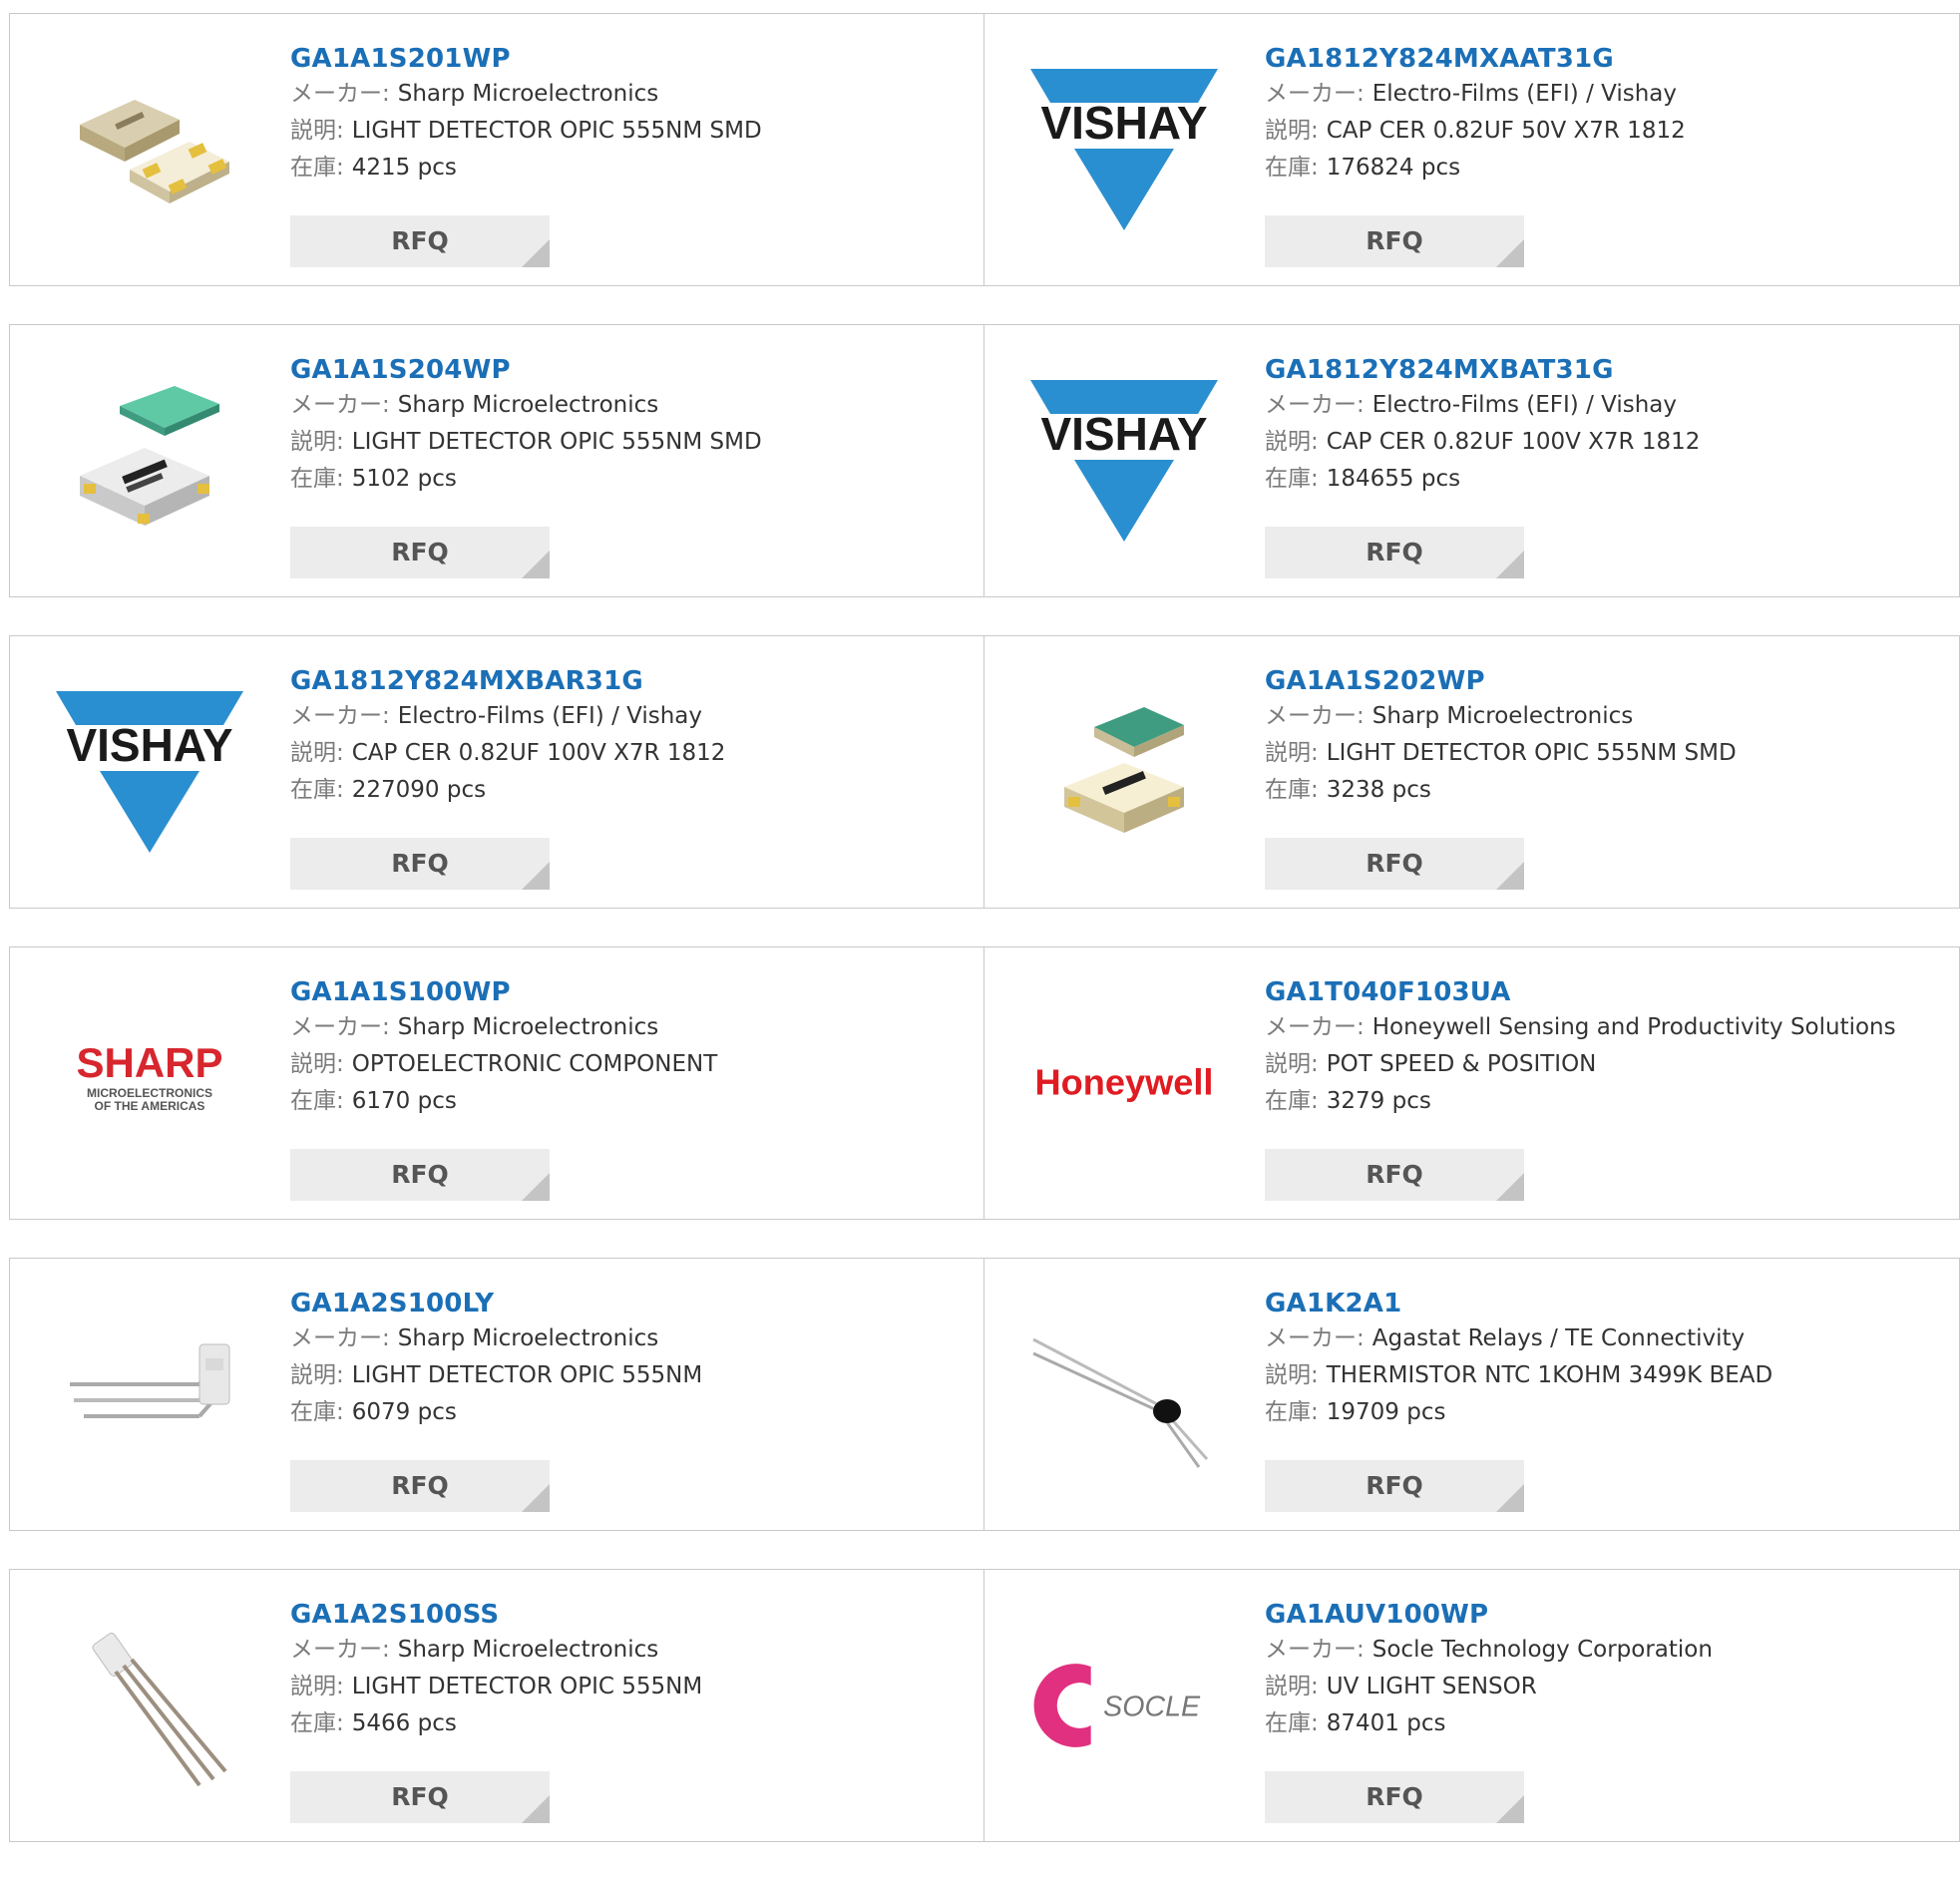 The width and height of the screenshot is (1960, 1880). What do you see at coordinates (1525, 405) in the screenshot?
I see `maker-value: Electro-Films (EFI) / Vishay` at bounding box center [1525, 405].